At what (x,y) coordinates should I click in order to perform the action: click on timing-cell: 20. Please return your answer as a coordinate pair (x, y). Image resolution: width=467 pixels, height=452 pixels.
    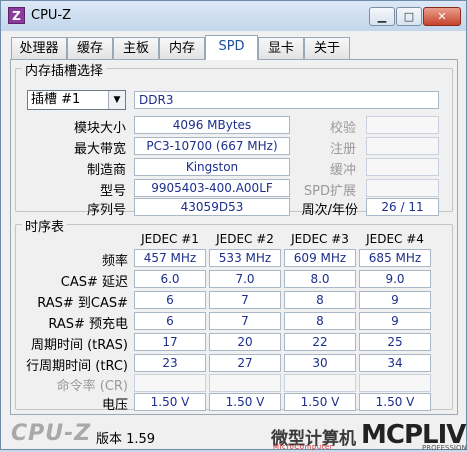
    Looking at the image, I should click on (245, 342).